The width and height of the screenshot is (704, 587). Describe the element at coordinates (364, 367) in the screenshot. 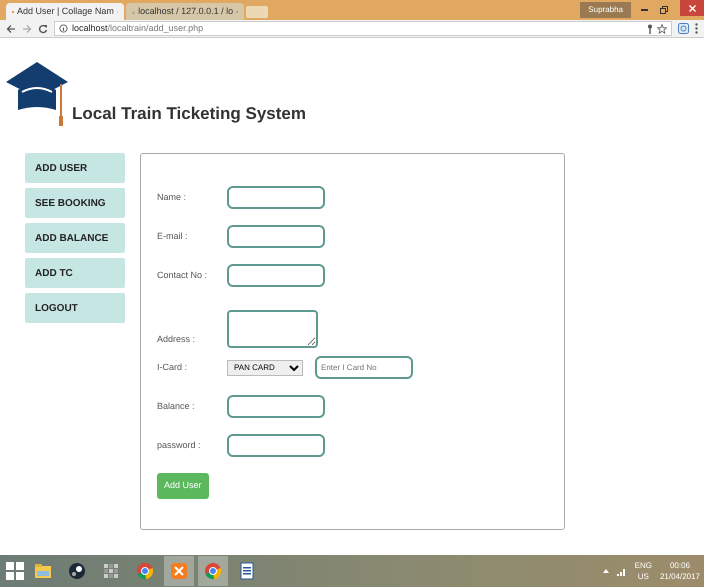

I see `card-number-field: Enter I Card No` at that location.